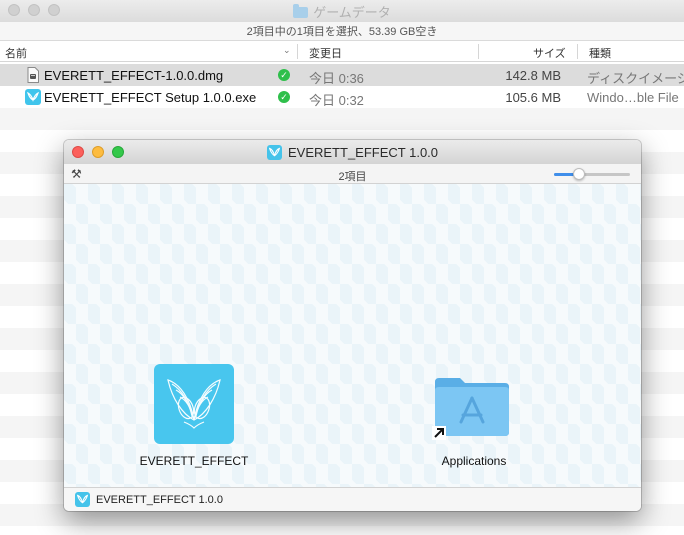  What do you see at coordinates (14, 10) in the screenshot?
I see `close-button-inactive` at bounding box center [14, 10].